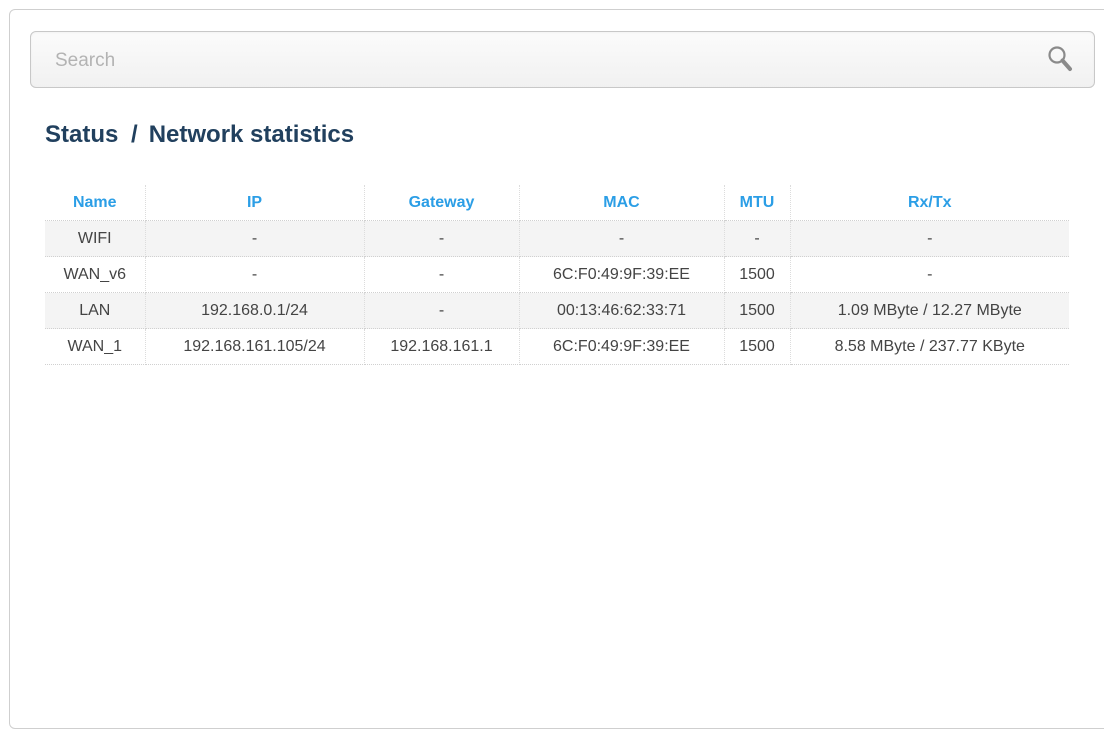  I want to click on column-header-name: Name, so click(95, 203).